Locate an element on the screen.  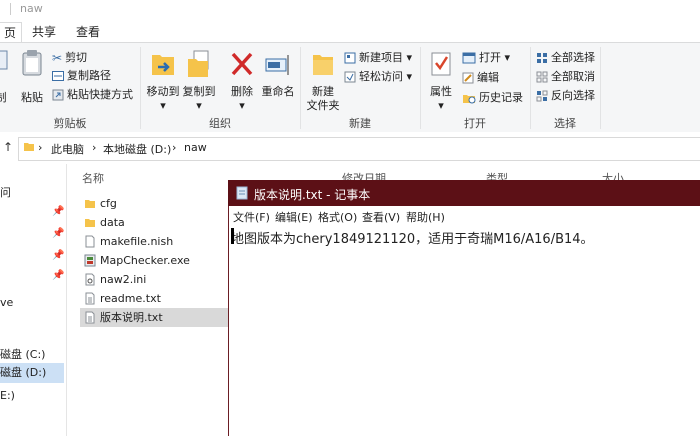
nav-item-drive-e: E:) is located at coordinates (7, 395).